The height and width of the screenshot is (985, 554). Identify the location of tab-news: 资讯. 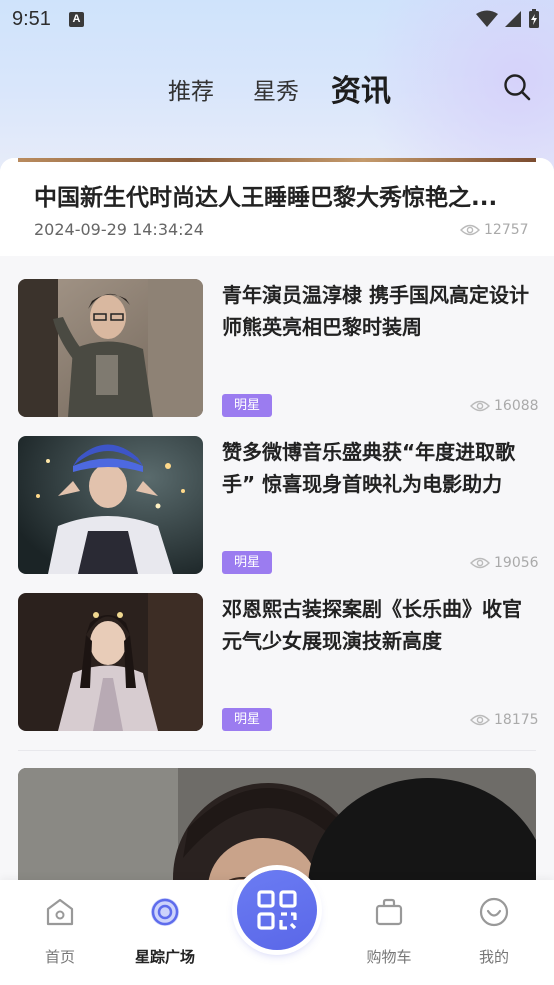
(361, 88).